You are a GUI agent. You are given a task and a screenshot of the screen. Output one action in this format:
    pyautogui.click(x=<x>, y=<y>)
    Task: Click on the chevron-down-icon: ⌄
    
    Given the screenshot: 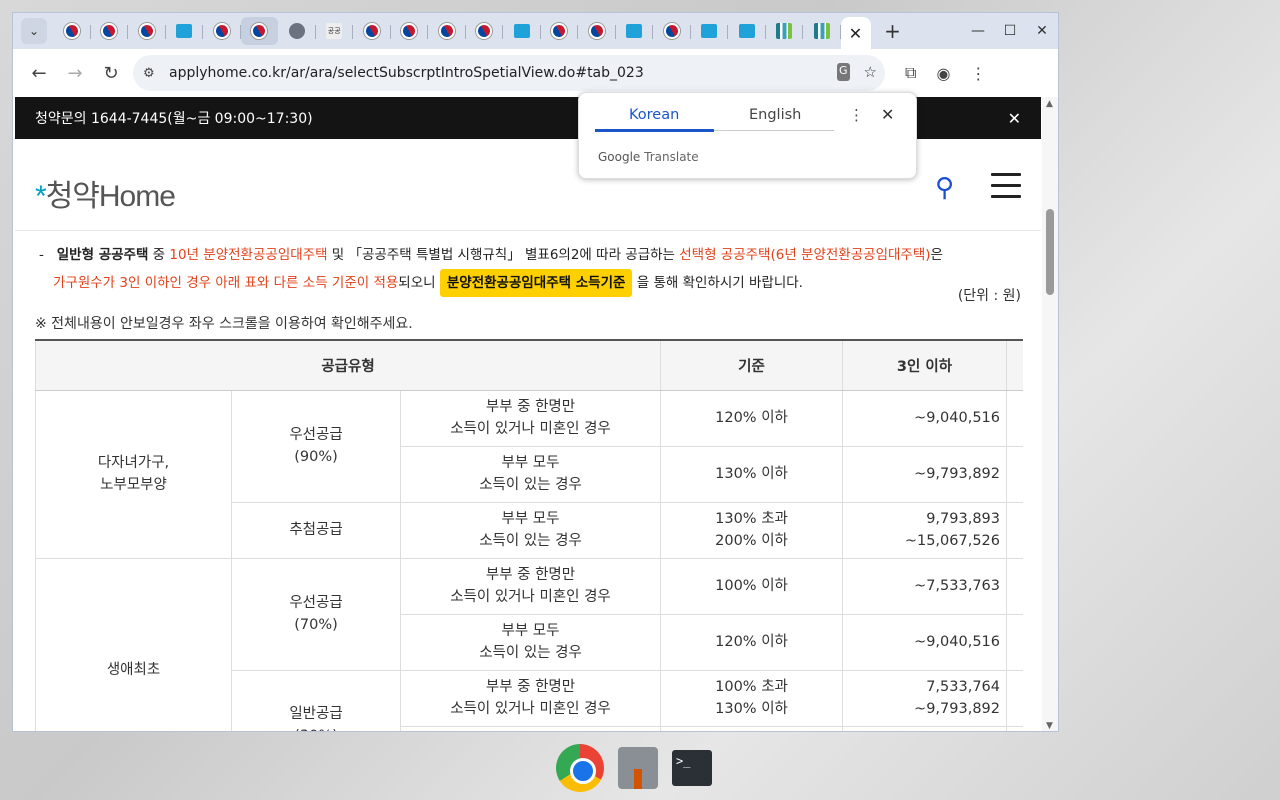 What is the action you would take?
    pyautogui.click(x=34, y=31)
    